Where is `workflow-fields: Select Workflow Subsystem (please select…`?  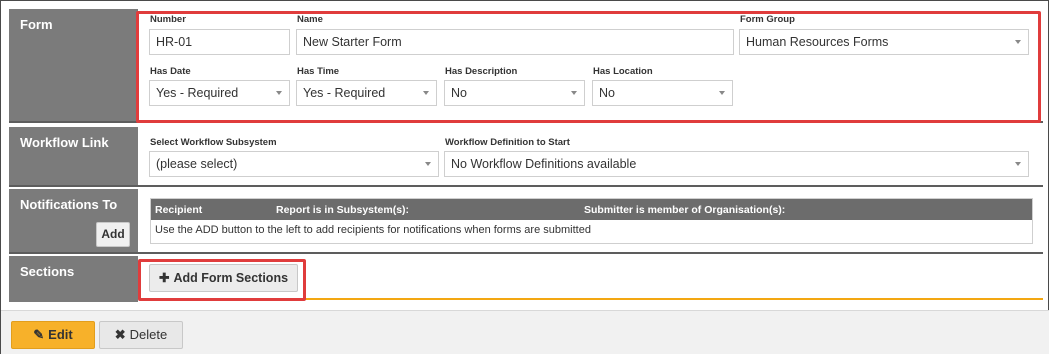 workflow-fields: Select Workflow Subsystem (please select… is located at coordinates (590, 156).